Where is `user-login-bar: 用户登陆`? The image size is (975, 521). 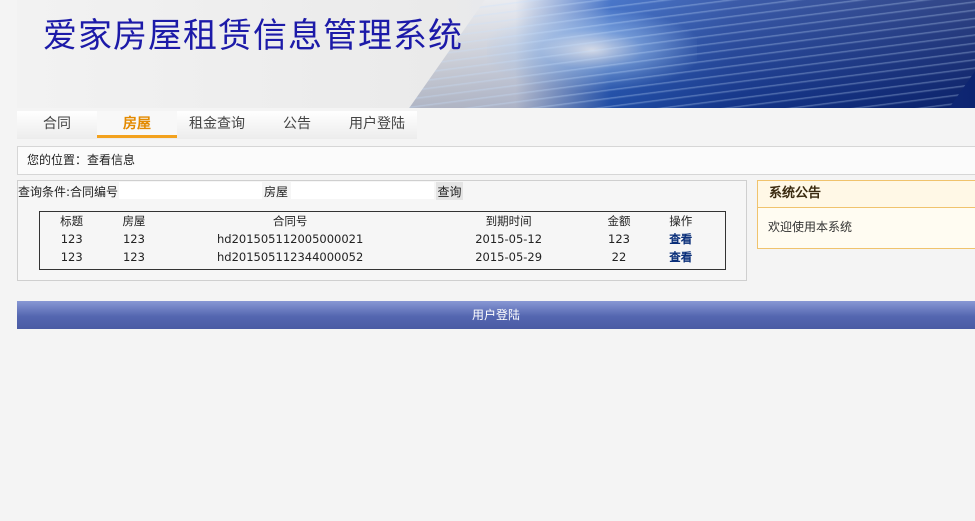
user-login-bar: 用户登陆 is located at coordinates (496, 315).